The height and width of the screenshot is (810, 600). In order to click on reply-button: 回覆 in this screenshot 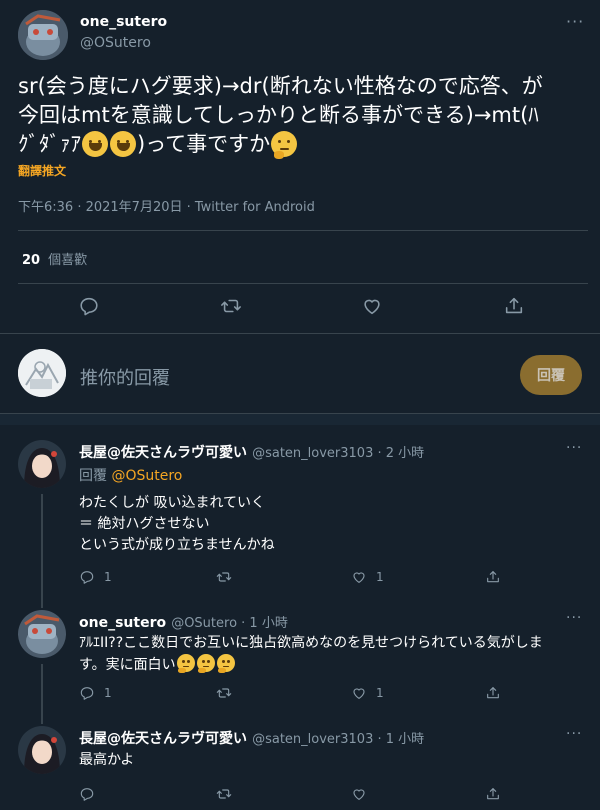, I will do `click(551, 375)`.